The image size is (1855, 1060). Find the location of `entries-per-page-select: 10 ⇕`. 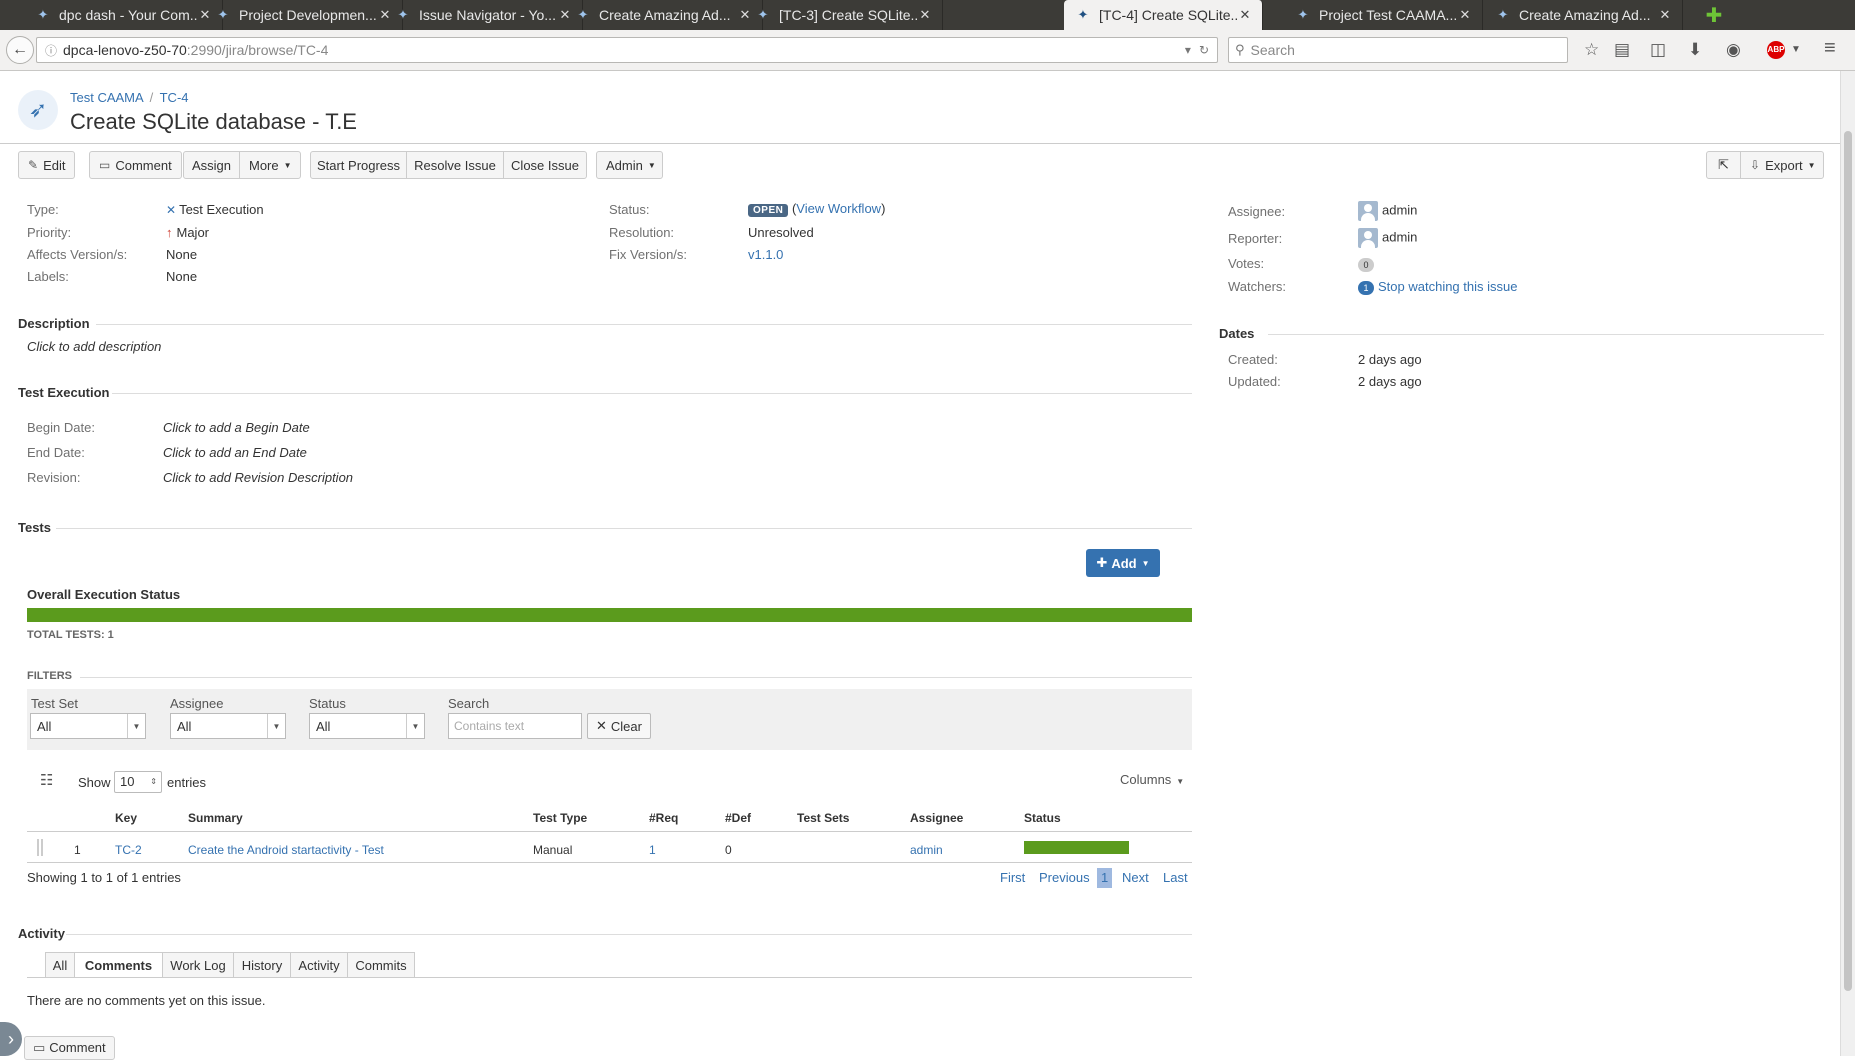

entries-per-page-select: 10 ⇕ is located at coordinates (138, 782).